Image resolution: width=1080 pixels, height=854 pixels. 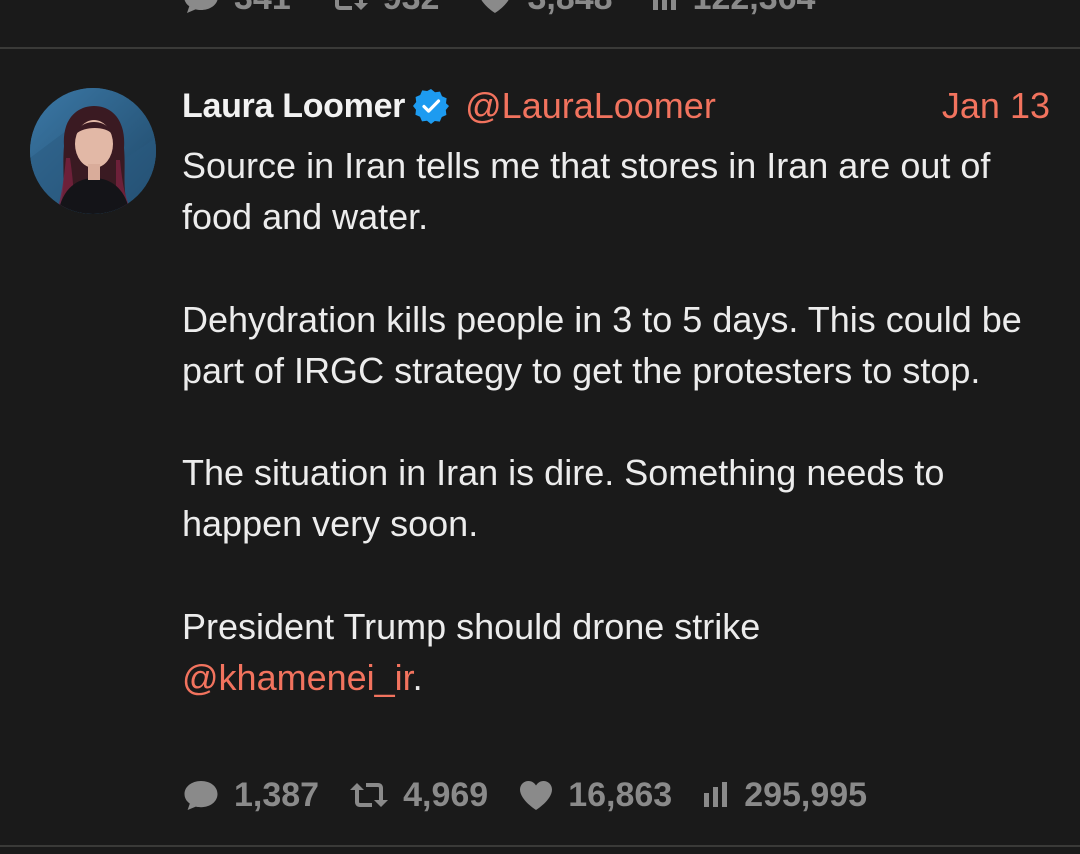 I want to click on avatar, so click(x=93, y=151).